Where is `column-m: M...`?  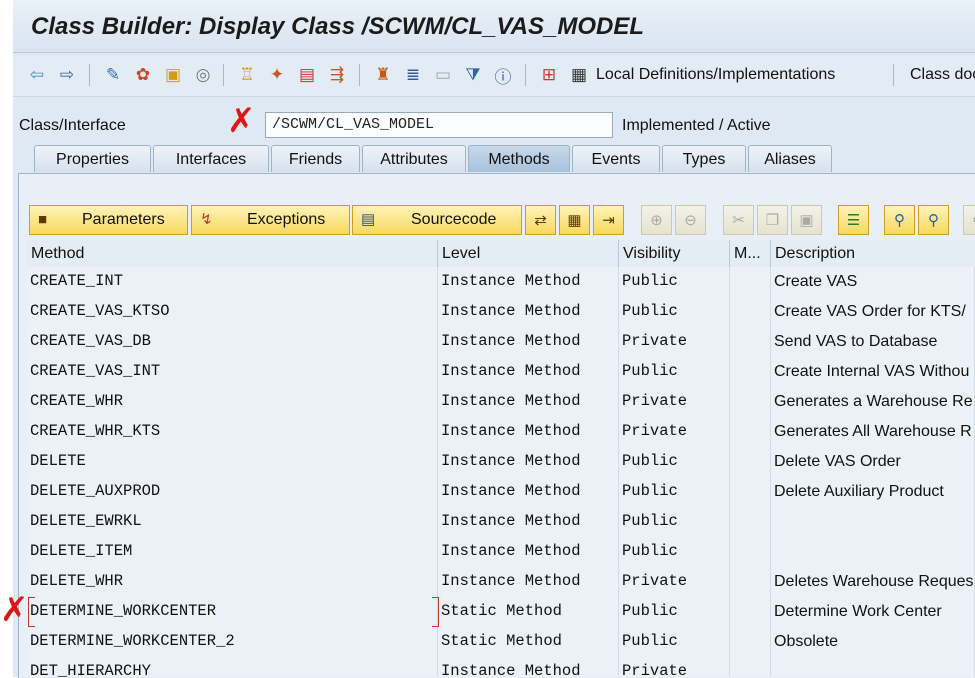 column-m: M... is located at coordinates (750, 253).